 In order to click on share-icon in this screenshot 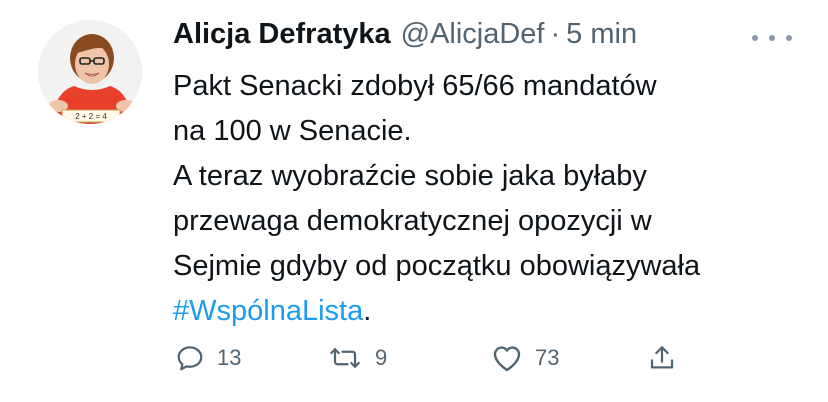, I will do `click(662, 357)`.